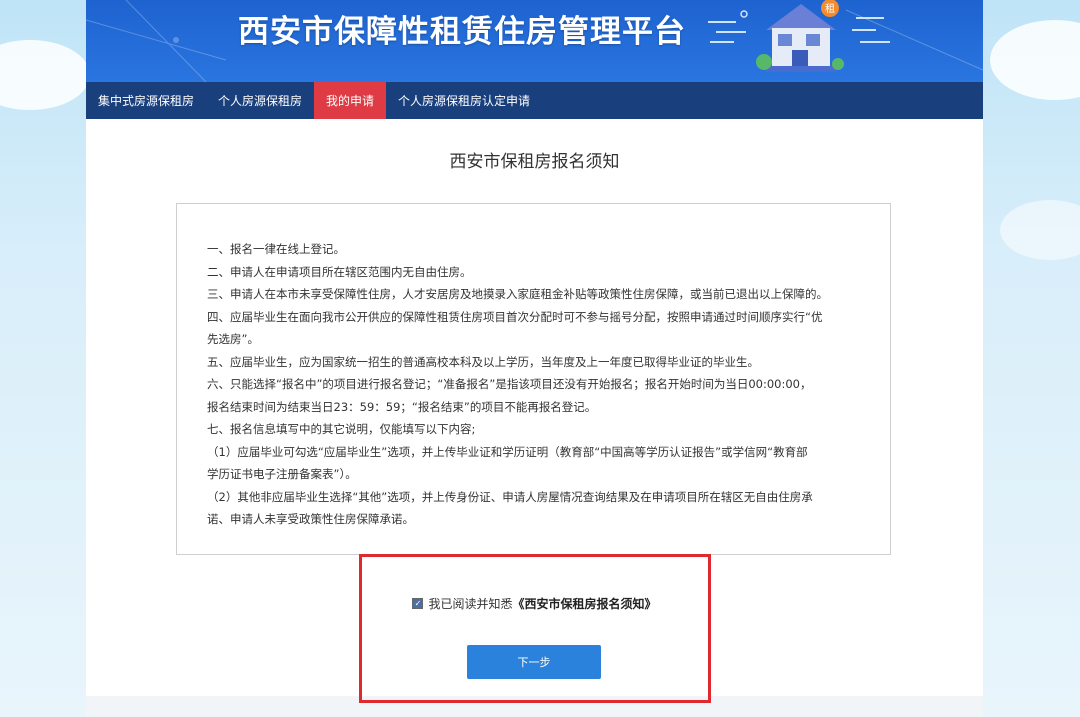 The height and width of the screenshot is (717, 1080). I want to click on notice-line: 二、申请人在申请项目所在辖区范围内无自由住房。, so click(339, 271).